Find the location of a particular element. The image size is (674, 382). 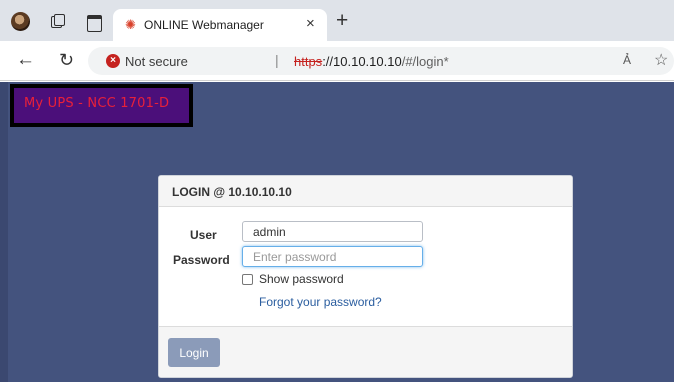

password-label: Password is located at coordinates (201, 260).